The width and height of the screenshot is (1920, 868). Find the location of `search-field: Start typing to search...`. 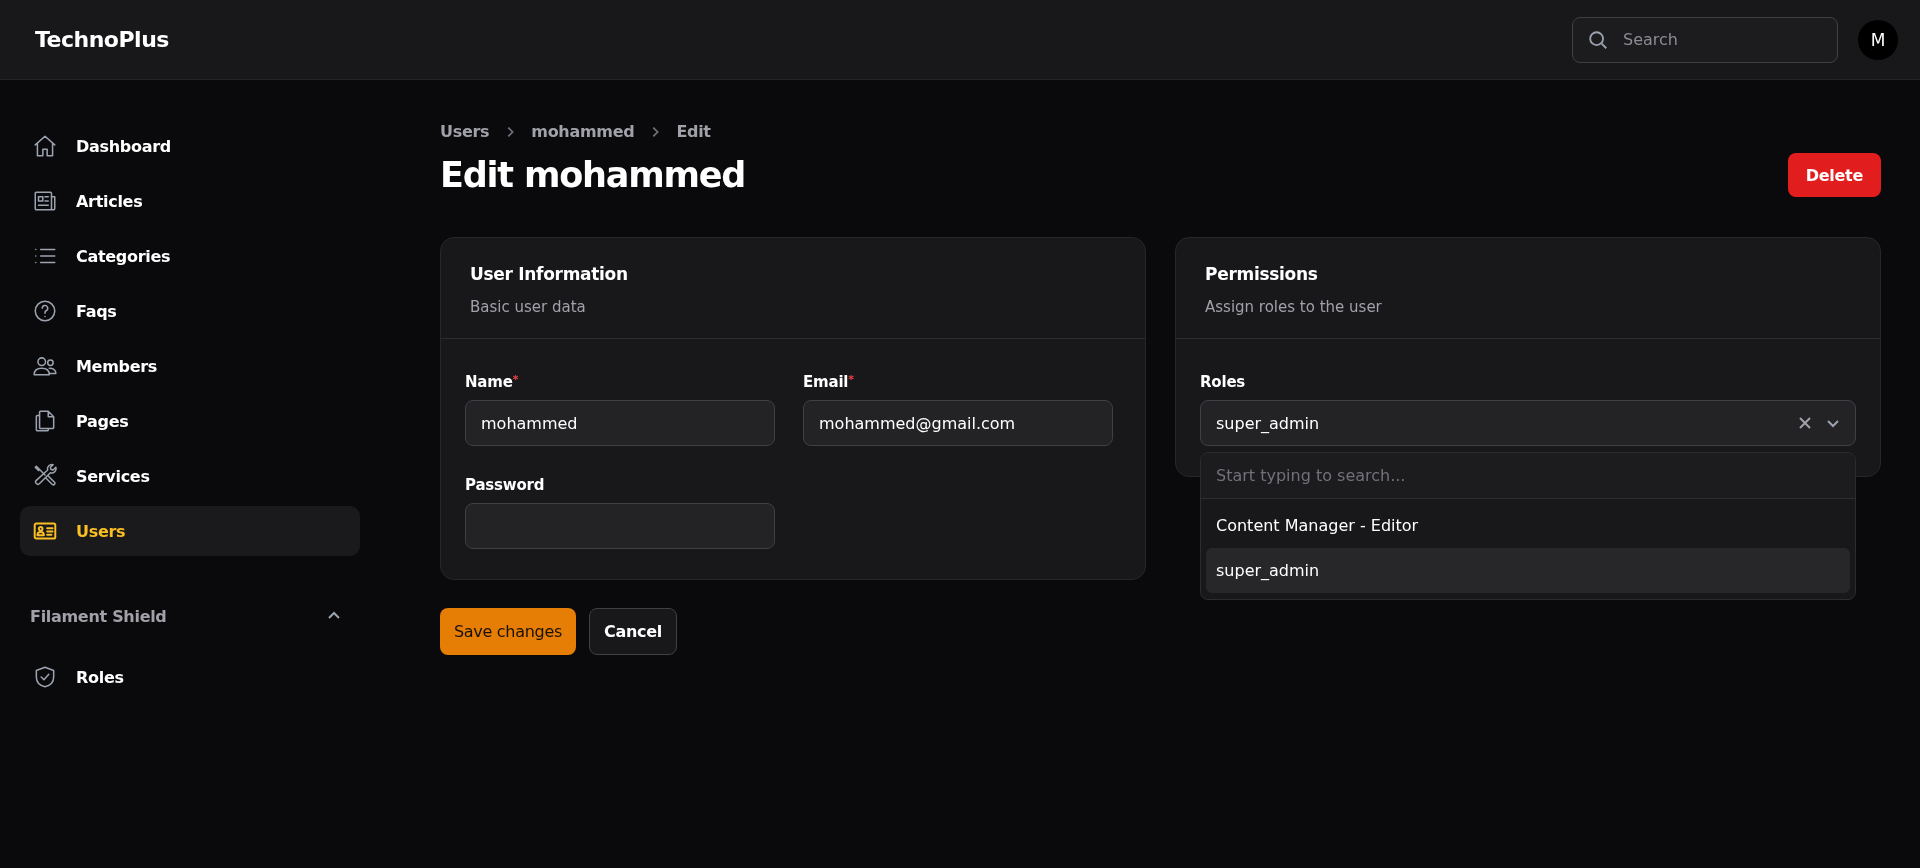

search-field: Start typing to search... is located at coordinates (1528, 476).